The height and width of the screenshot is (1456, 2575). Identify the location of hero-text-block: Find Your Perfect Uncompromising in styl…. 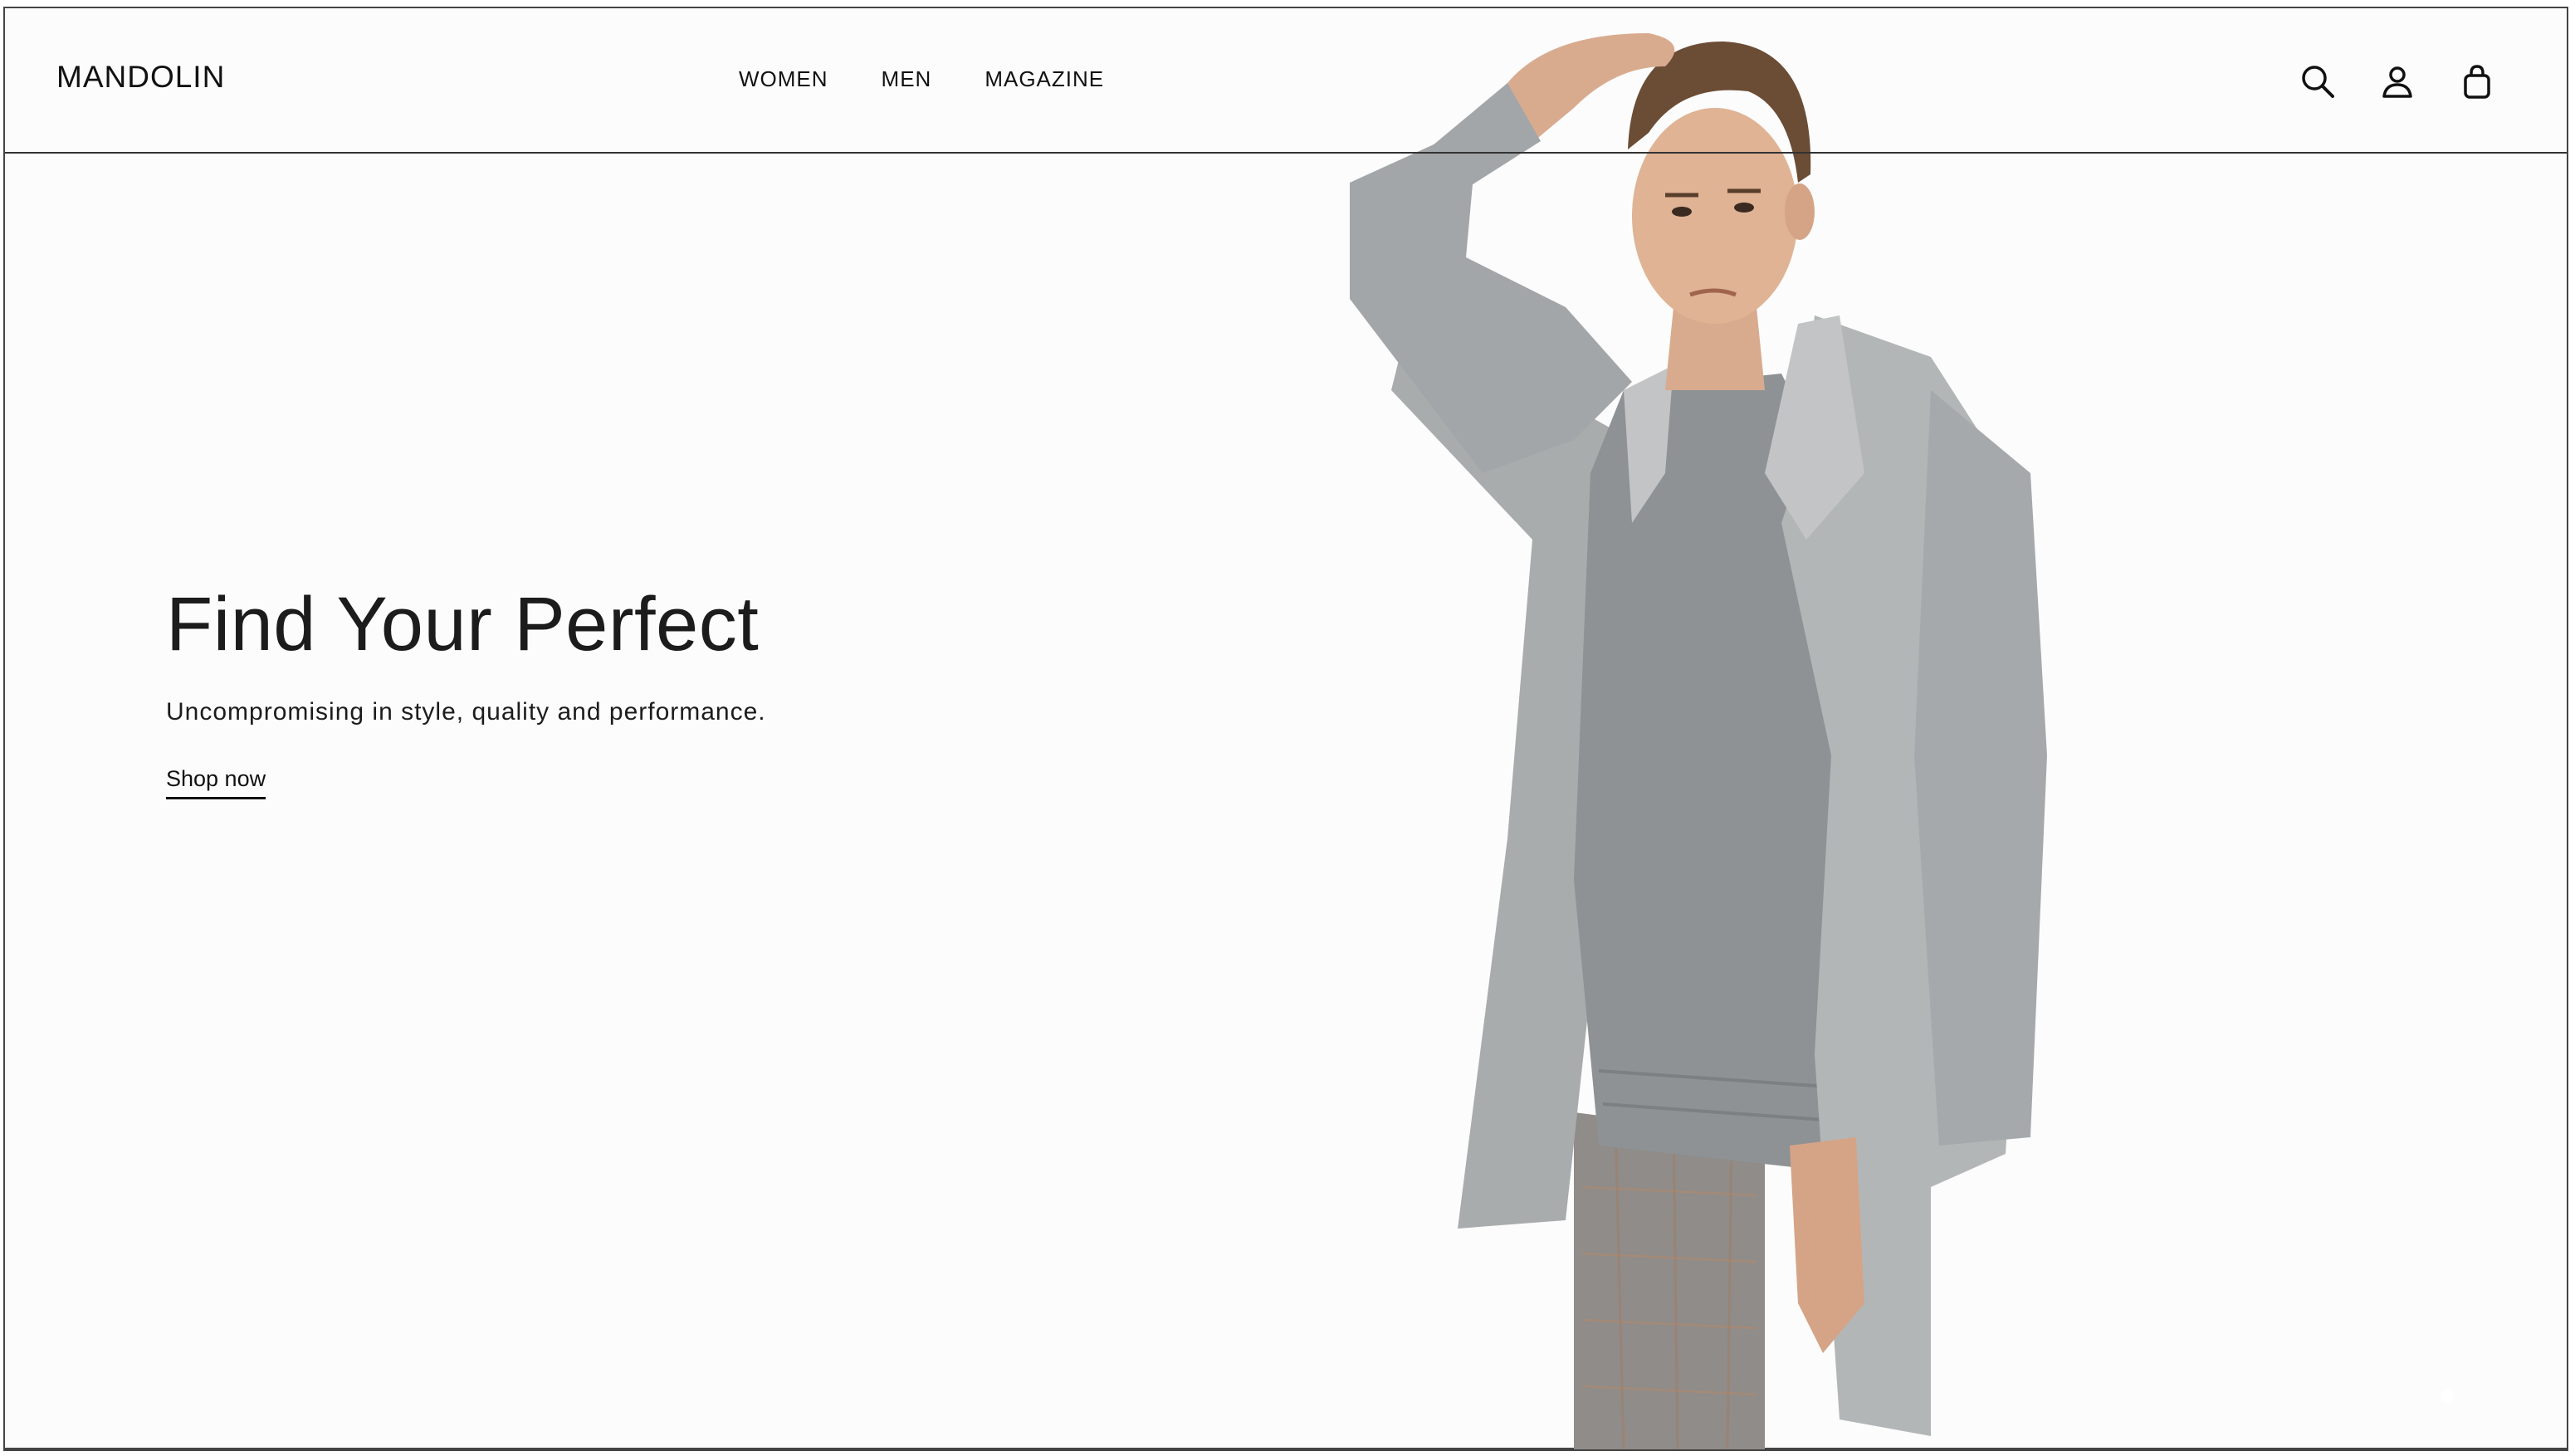
(466, 690).